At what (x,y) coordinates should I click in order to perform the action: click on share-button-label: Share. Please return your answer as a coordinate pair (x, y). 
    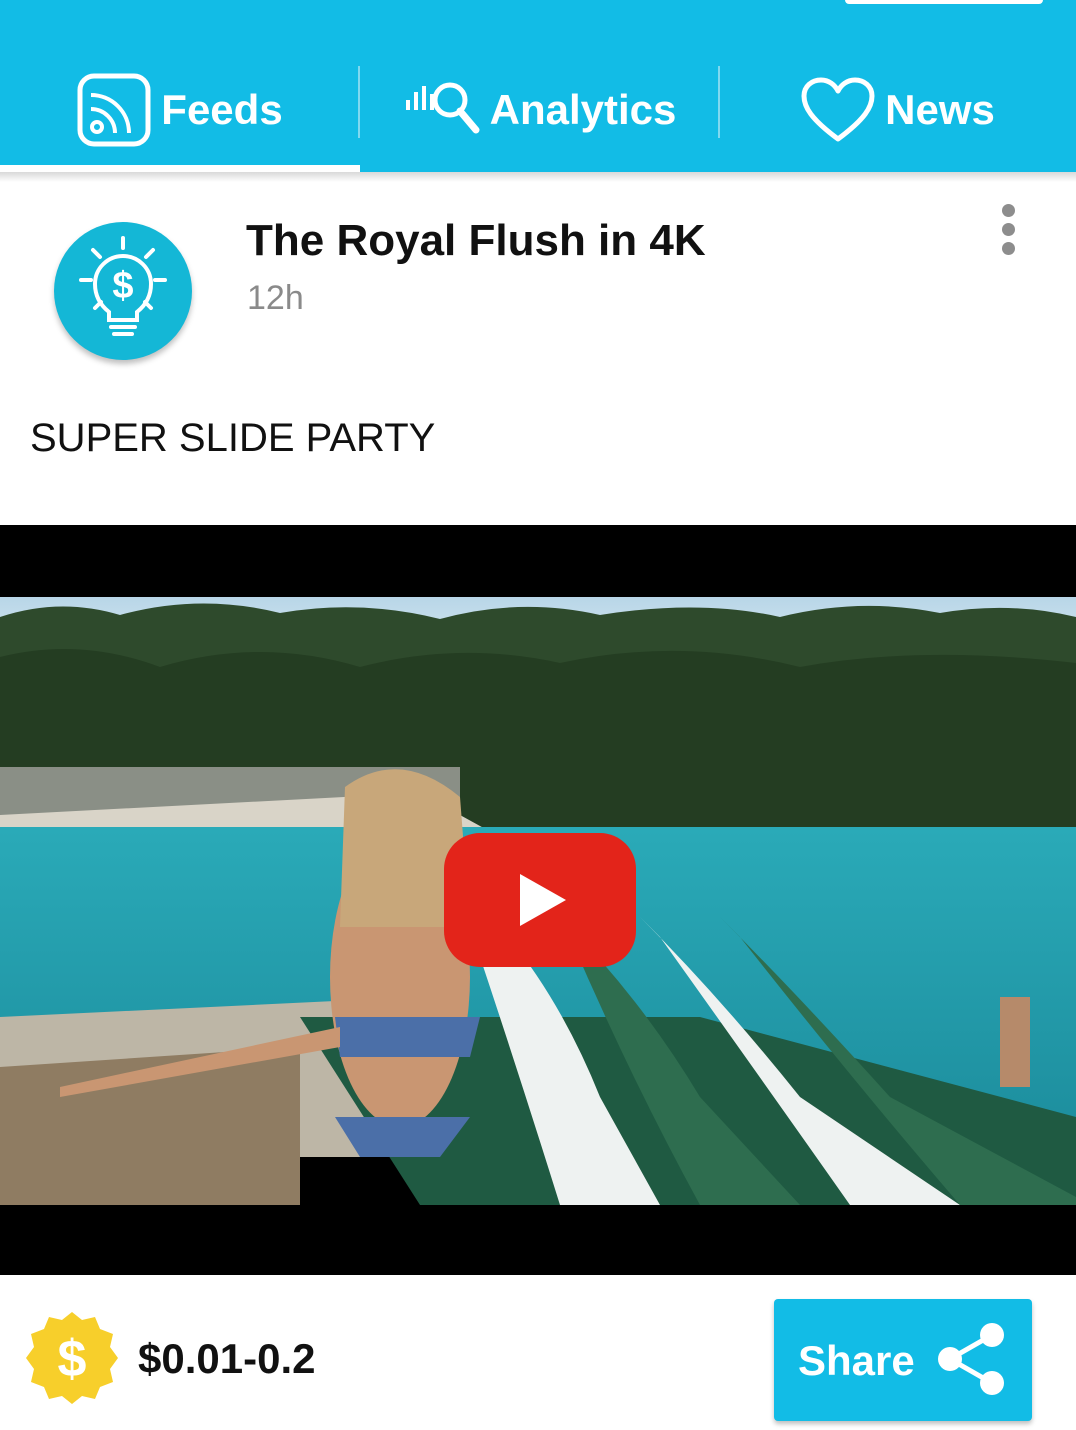
    Looking at the image, I should click on (856, 1360).